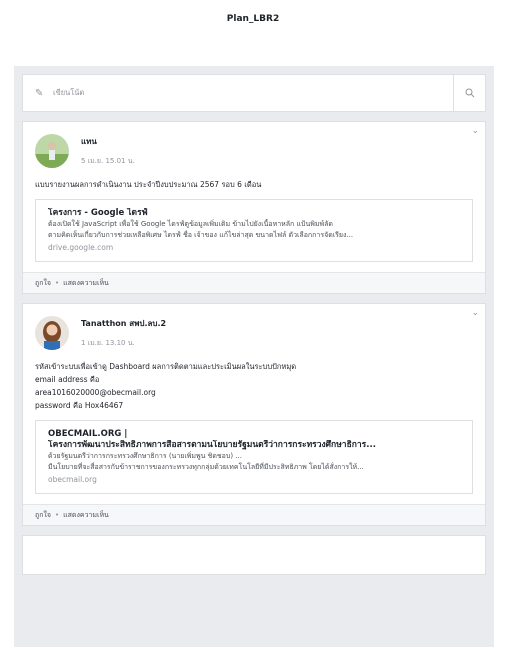 Image resolution: width=506 pixels, height=647 pixels. I want to click on post-time: 1 เม.ย. 13.10 น., so click(123, 343).